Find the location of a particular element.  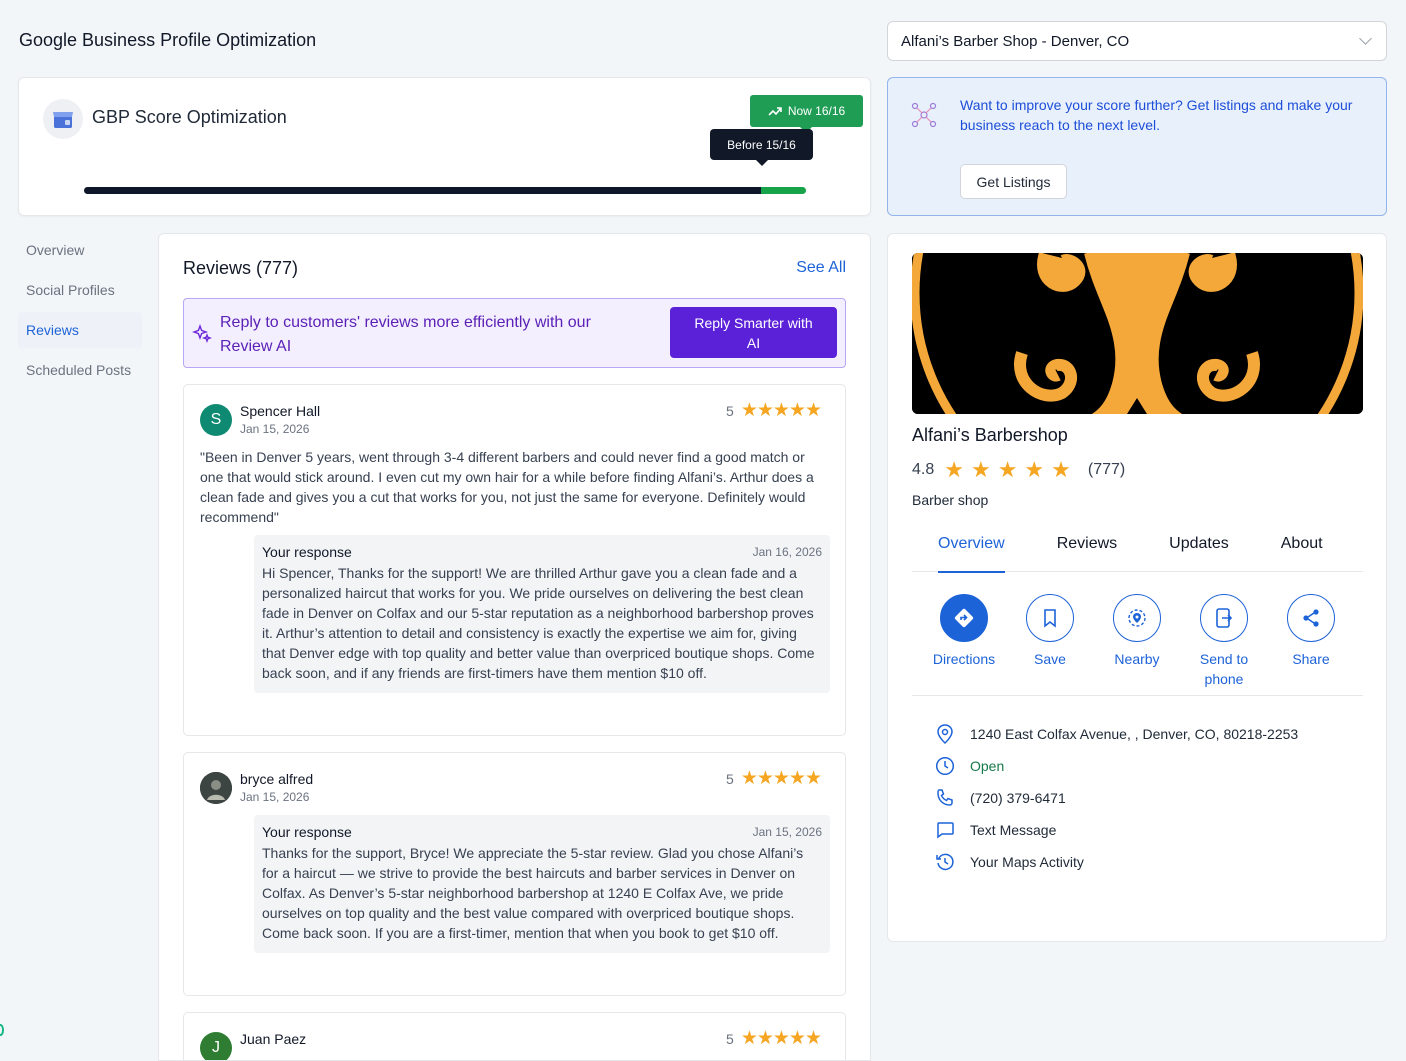

before-score-tooltip: Before 15/16 is located at coordinates (761, 147).